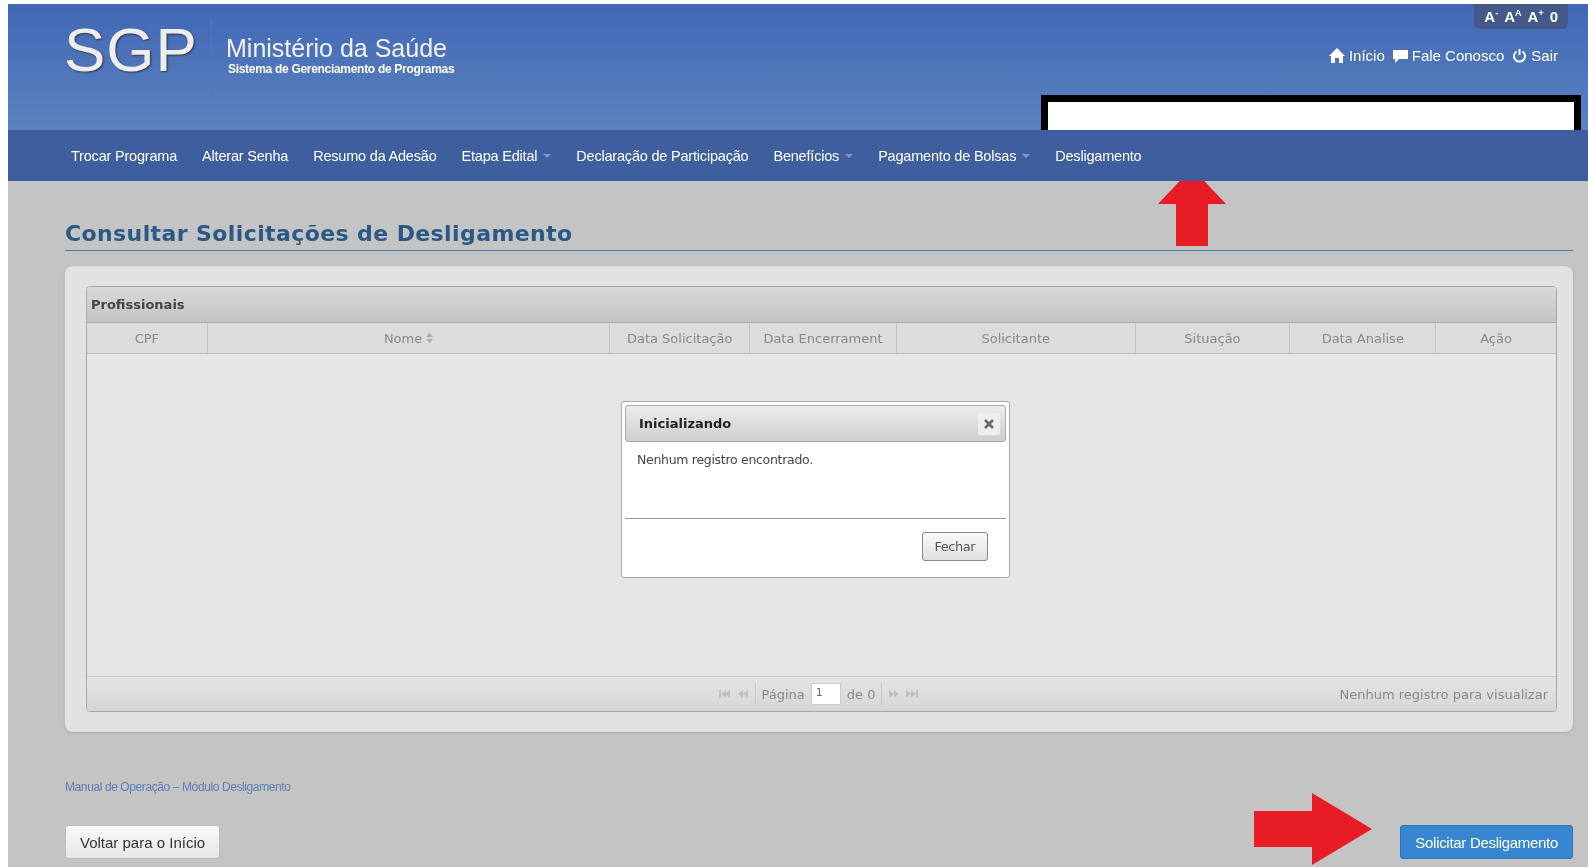  Describe the element at coordinates (143, 842) in the screenshot. I see `back-button: Voltar para o Início` at that location.